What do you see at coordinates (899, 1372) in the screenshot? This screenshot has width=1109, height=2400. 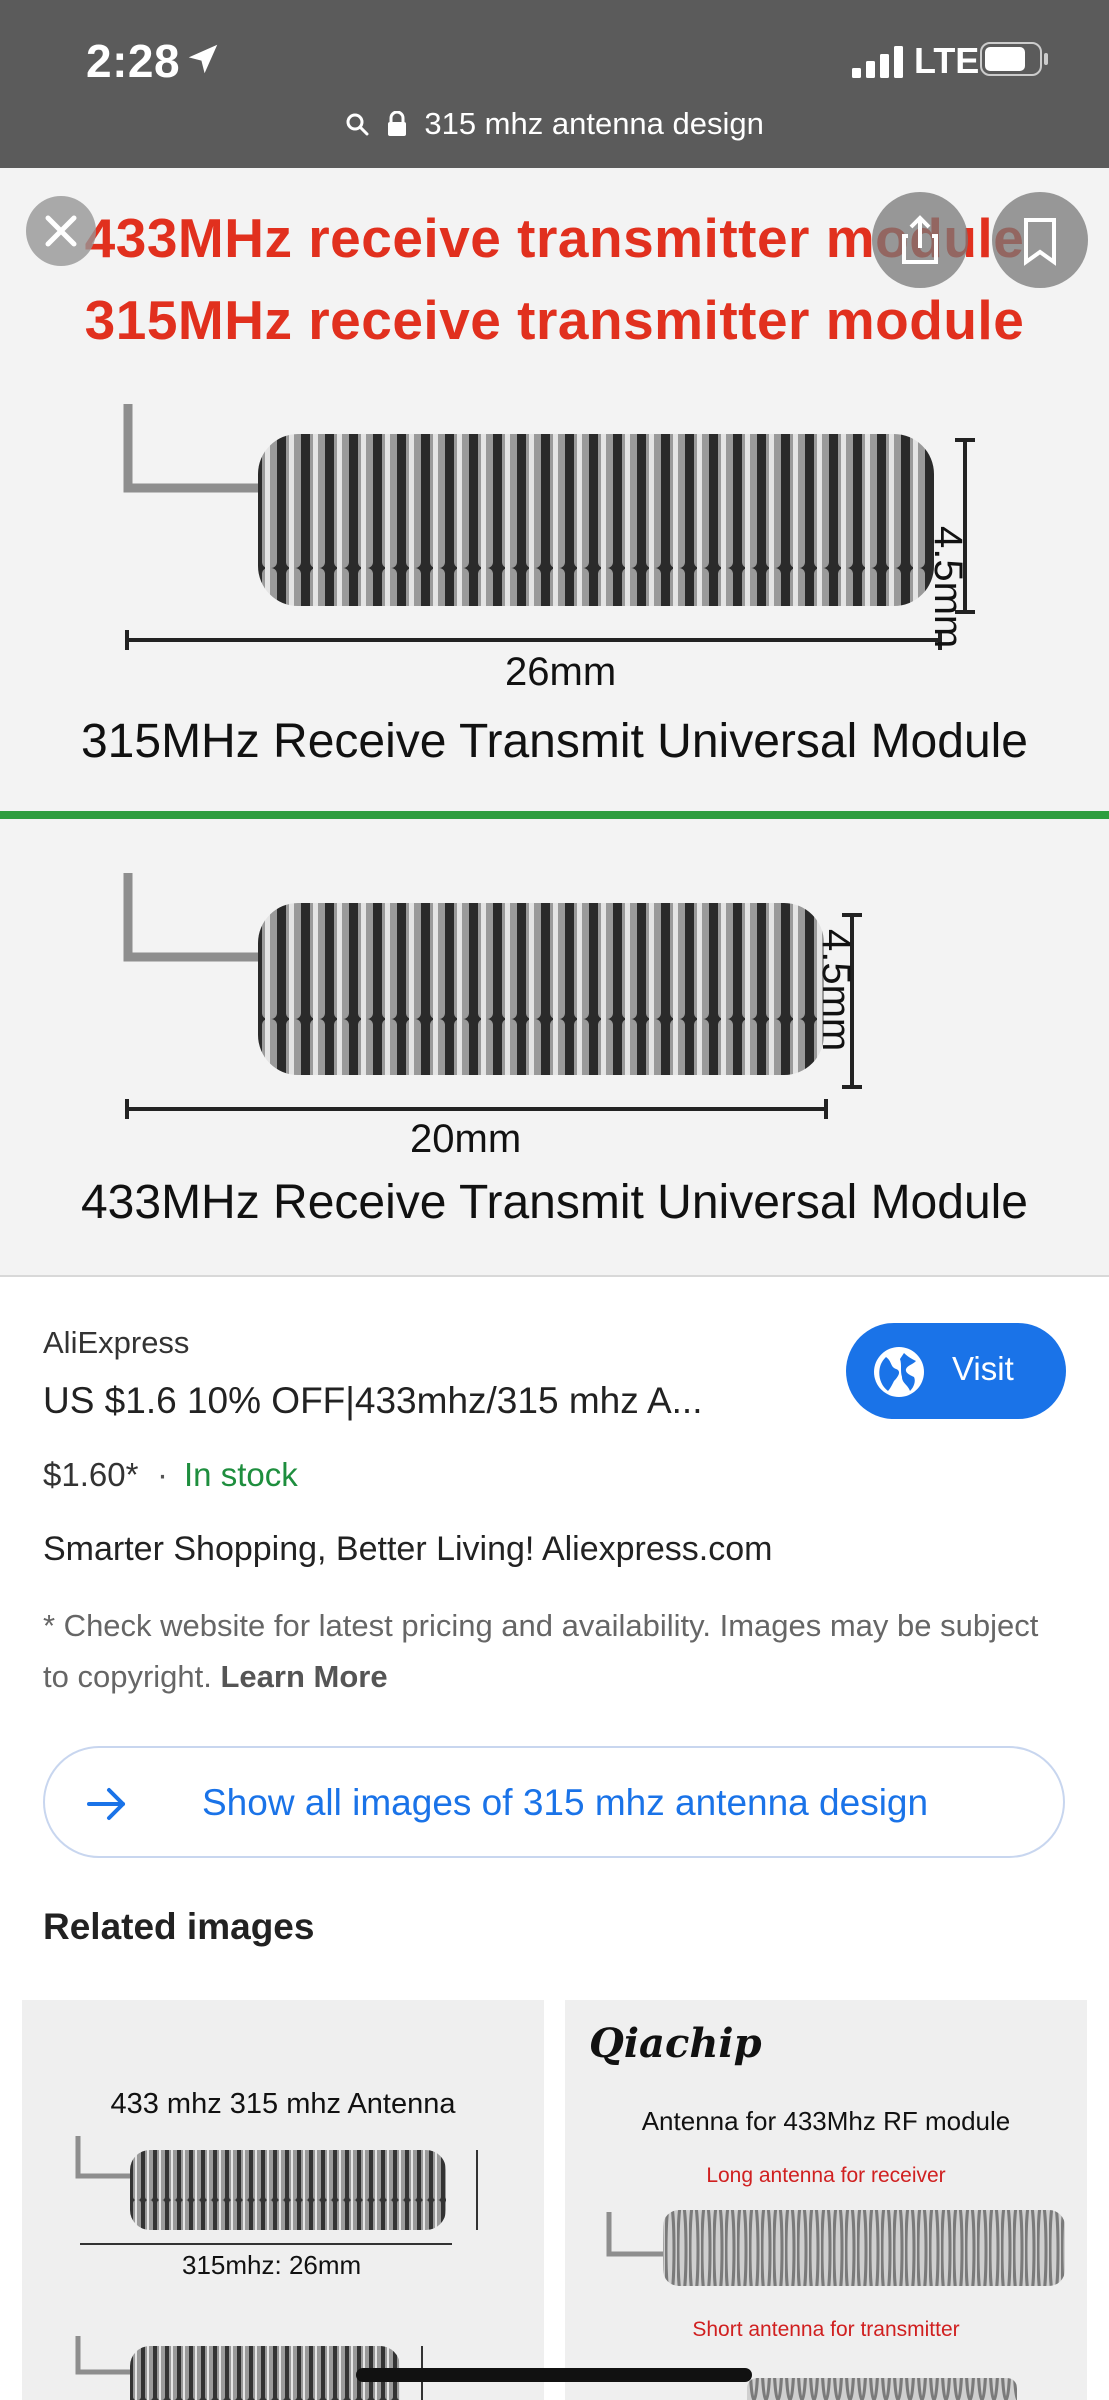 I see `globe-icon` at bounding box center [899, 1372].